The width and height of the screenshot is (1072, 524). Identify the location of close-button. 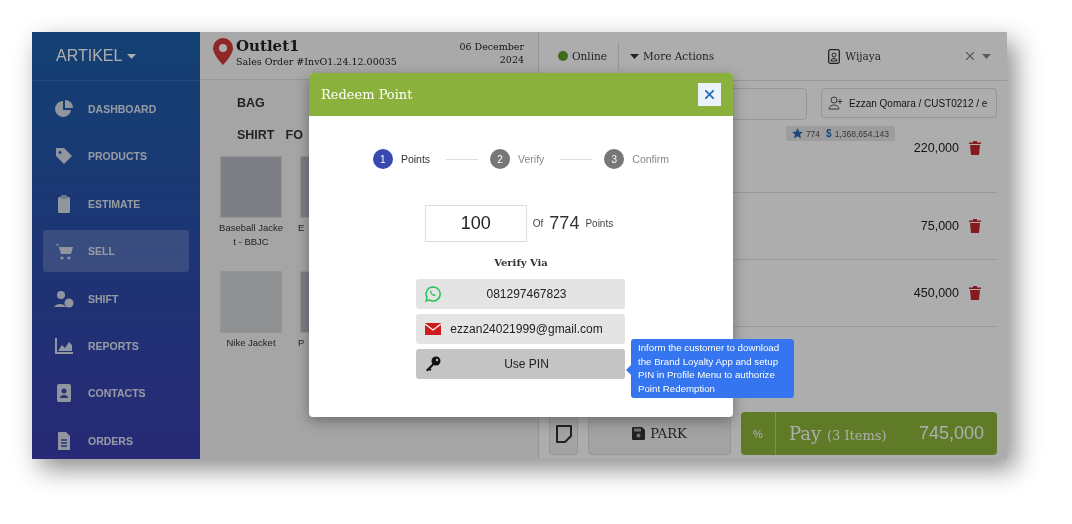
(709, 94).